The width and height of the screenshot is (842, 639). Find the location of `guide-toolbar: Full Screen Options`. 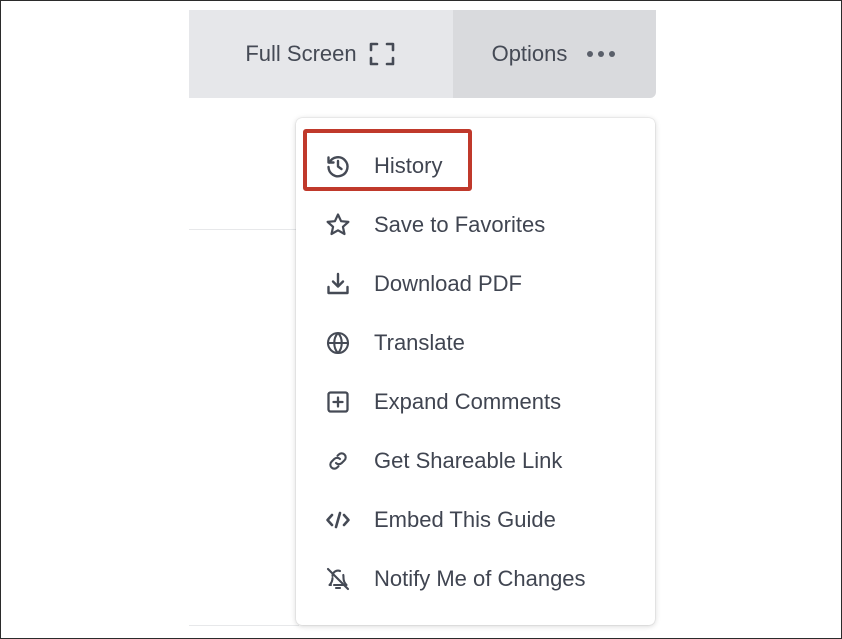

guide-toolbar: Full Screen Options is located at coordinates (422, 54).